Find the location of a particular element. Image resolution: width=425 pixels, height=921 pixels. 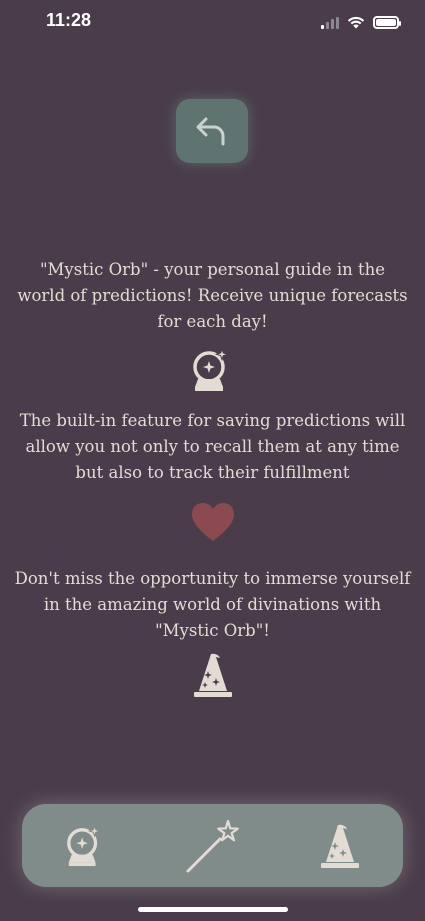

tab-magic-wand is located at coordinates (213, 846).